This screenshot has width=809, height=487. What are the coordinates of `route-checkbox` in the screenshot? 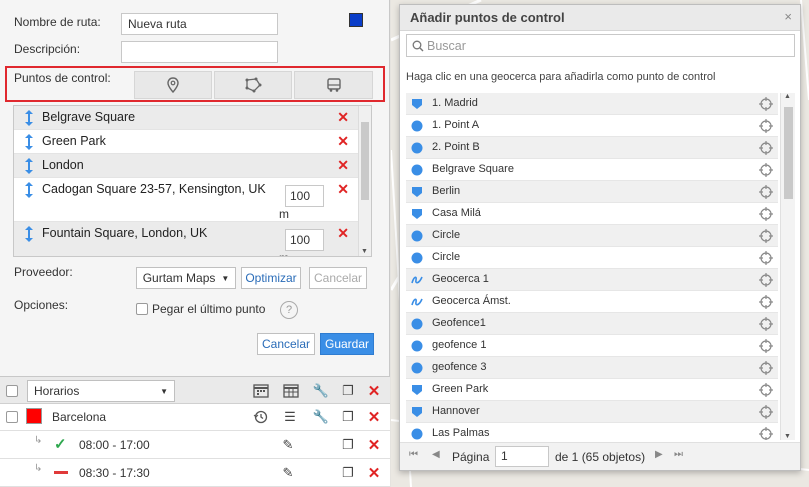 It's located at (12, 417).